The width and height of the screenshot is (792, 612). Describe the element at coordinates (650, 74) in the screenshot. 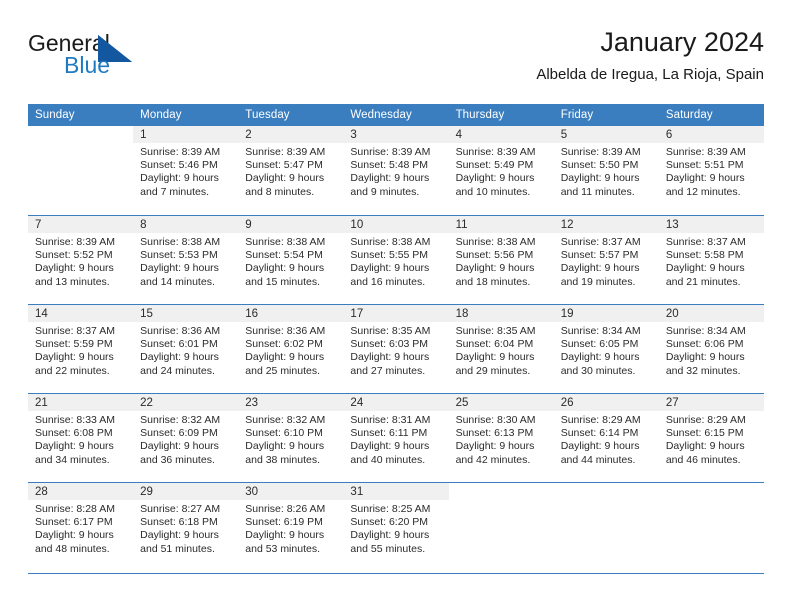

I see `page-subtitle: Albelda de Iregua, La Rioja, Spain` at that location.